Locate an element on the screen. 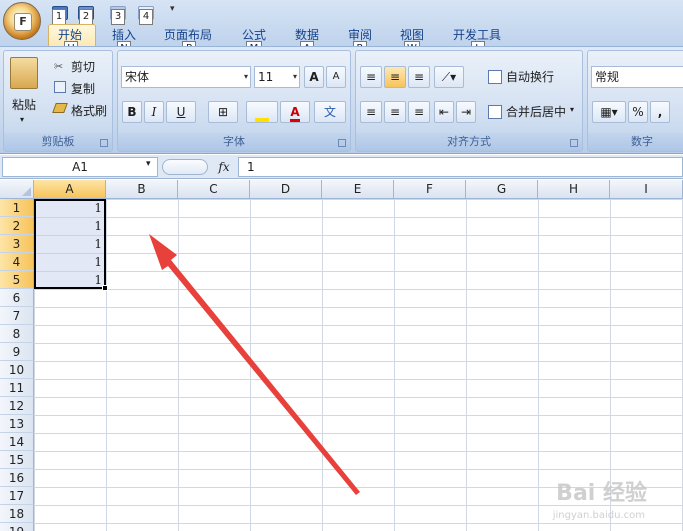  name-box-dropdown-icon: ▾ is located at coordinates (148, 164).